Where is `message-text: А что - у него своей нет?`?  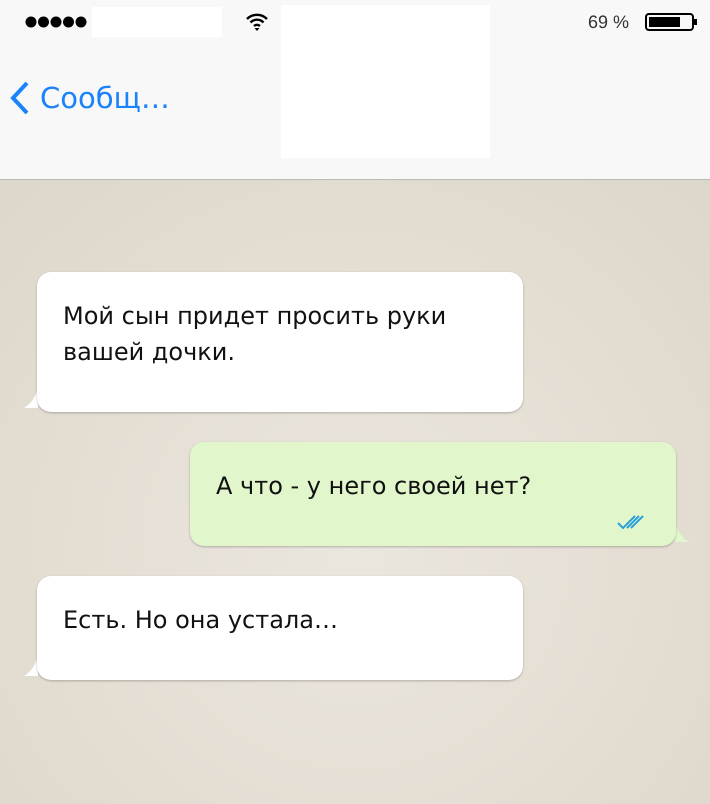
message-text: А что - у него своей нет? is located at coordinates (374, 486).